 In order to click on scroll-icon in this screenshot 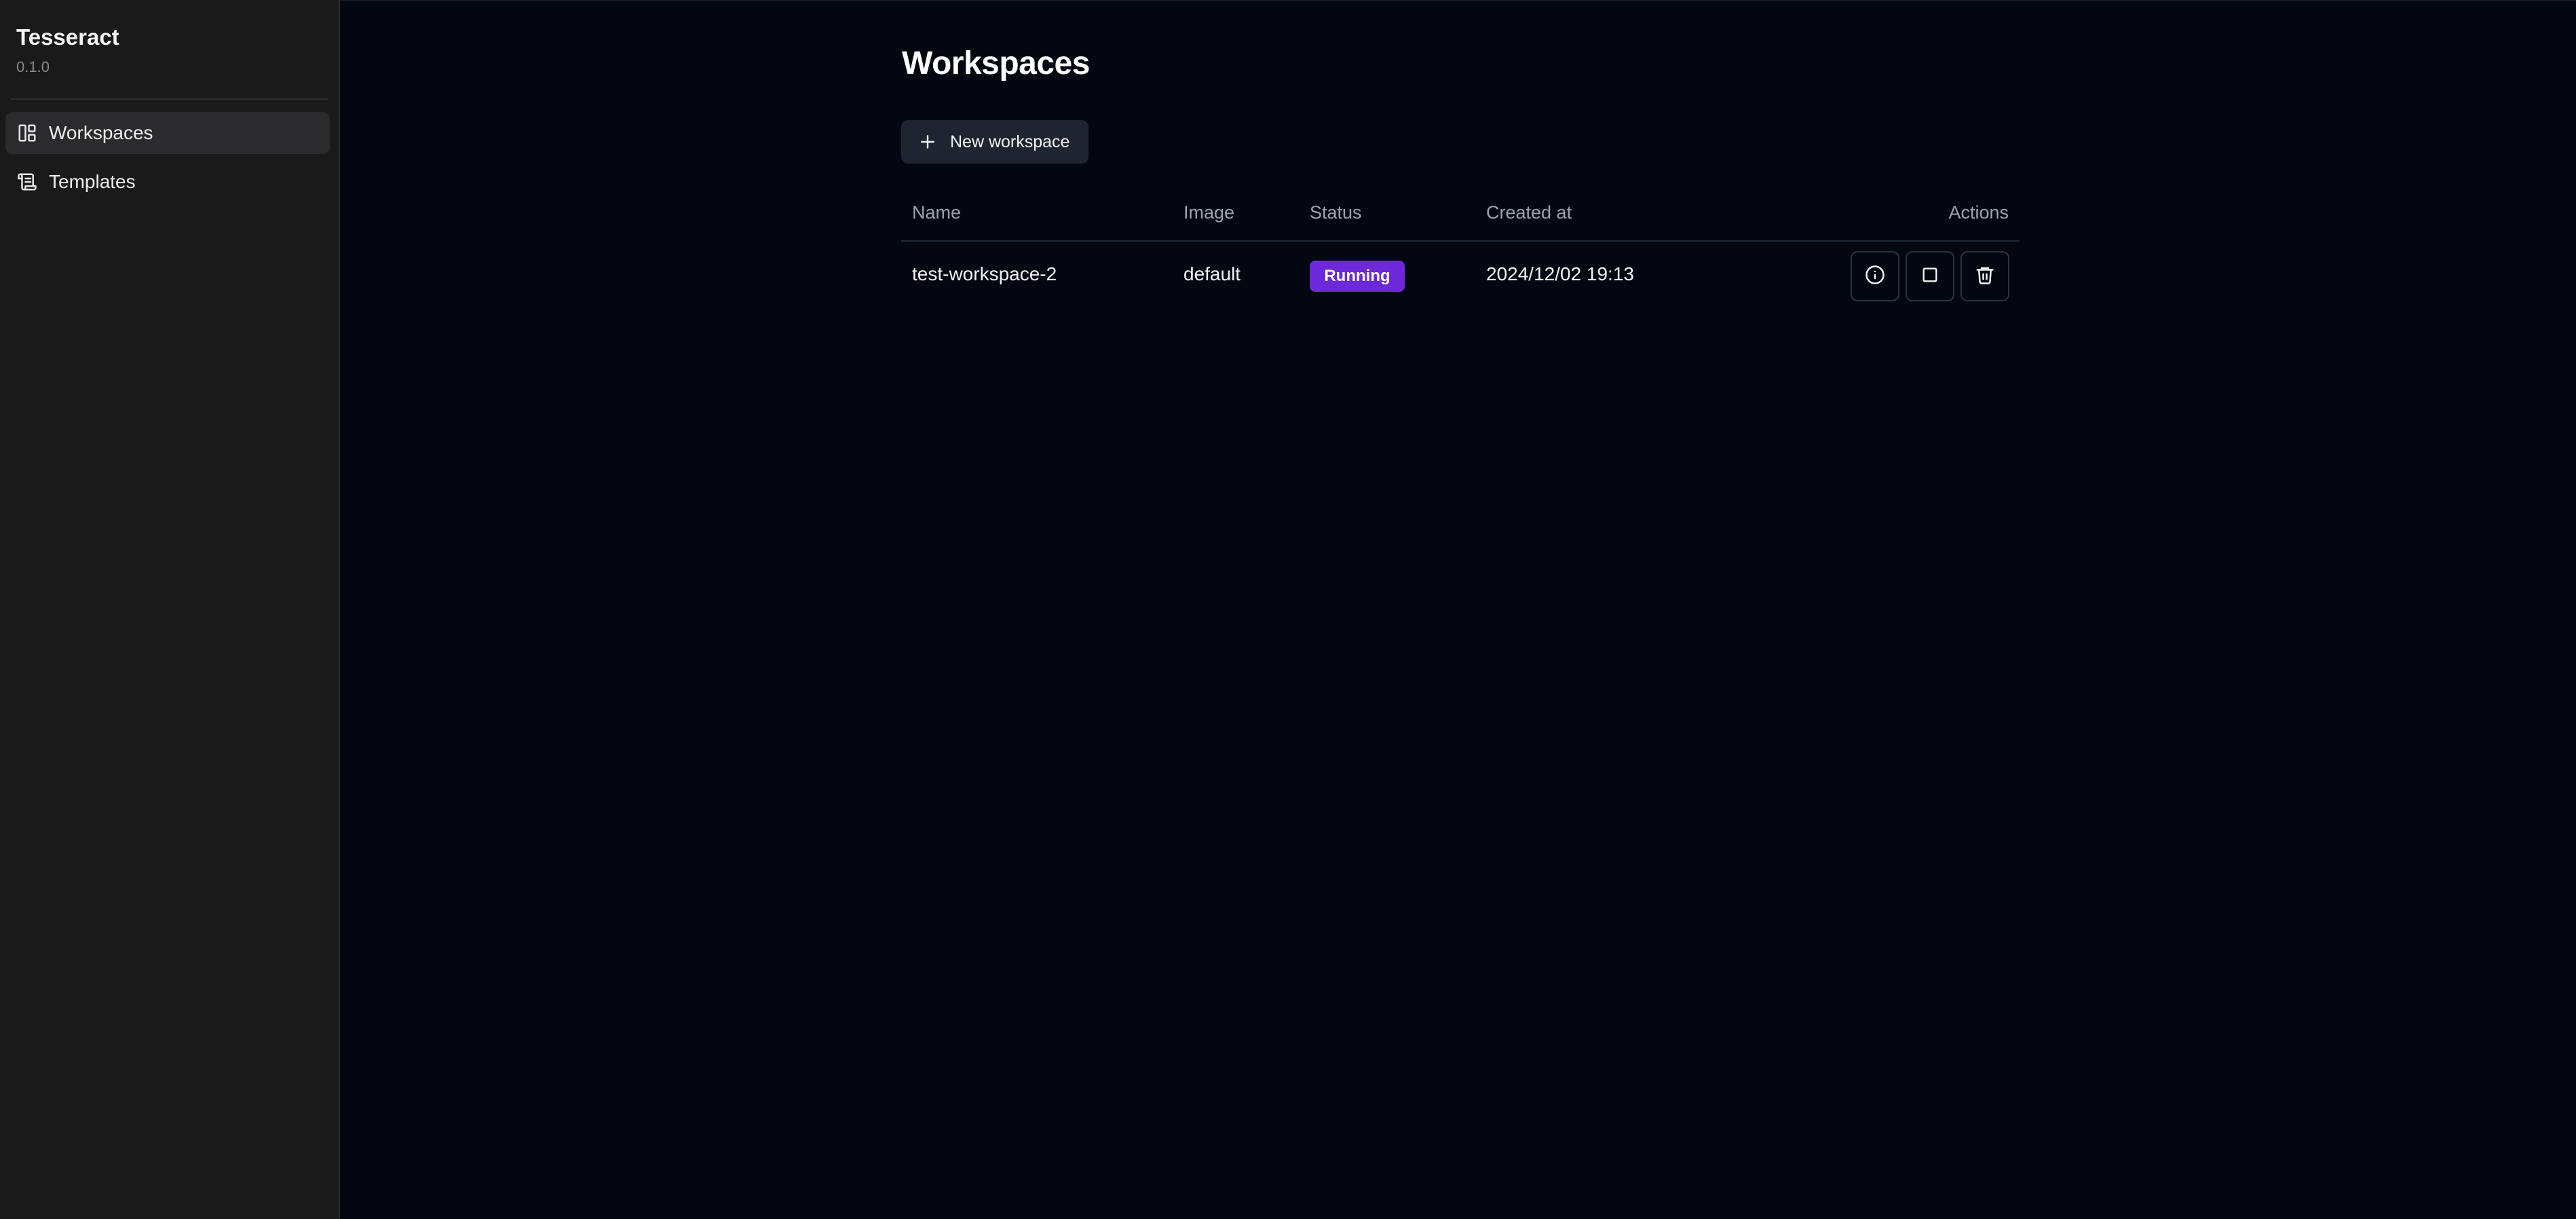, I will do `click(27, 182)`.